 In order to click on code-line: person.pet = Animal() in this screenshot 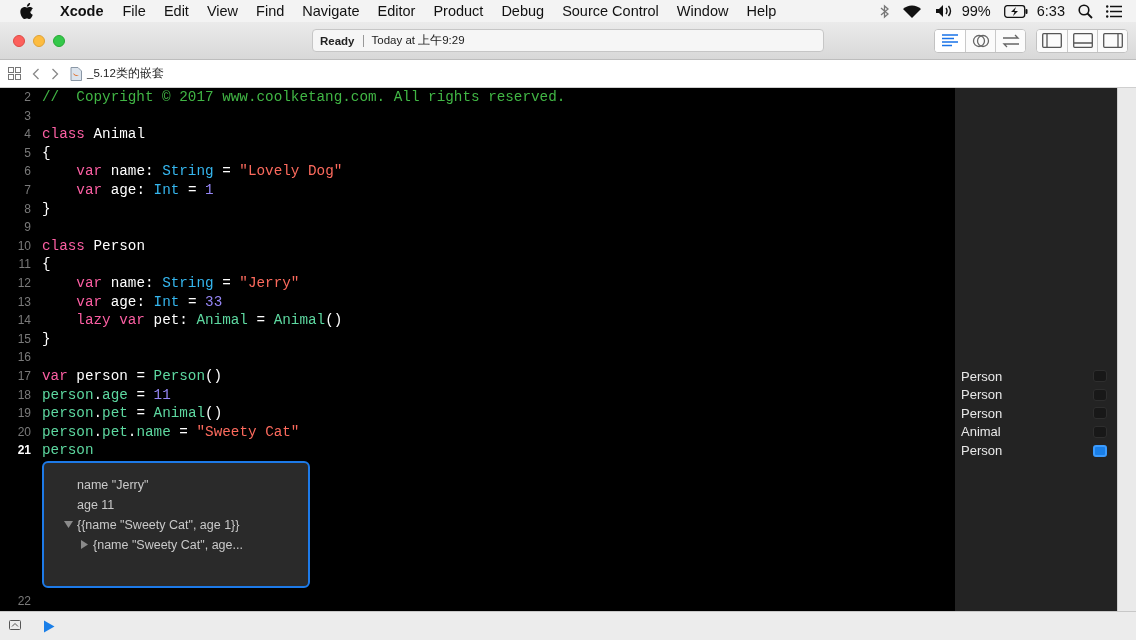, I will do `click(132, 413)`.